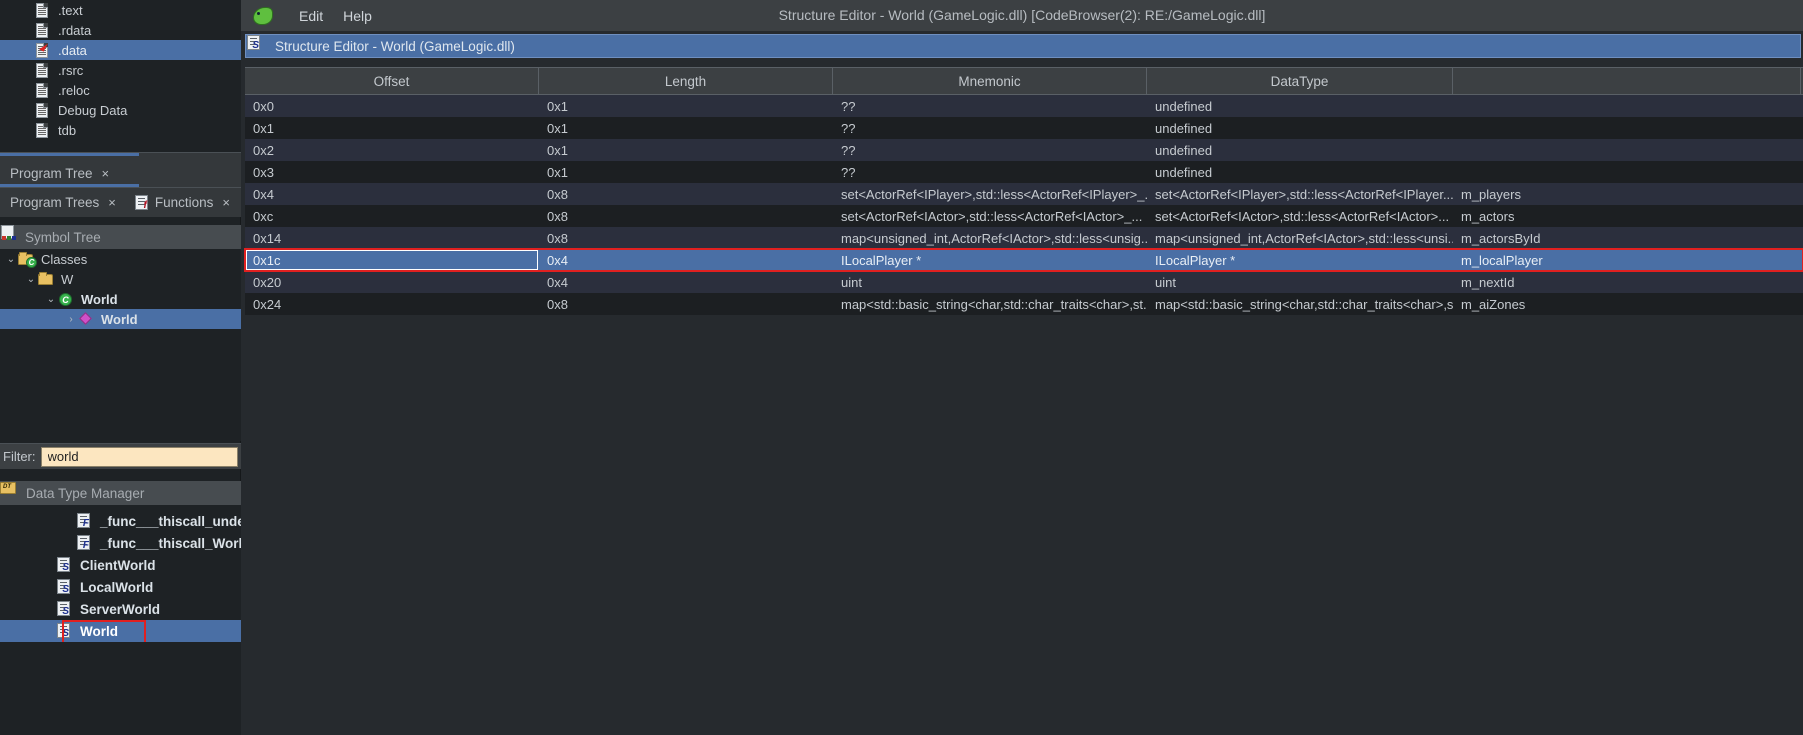  What do you see at coordinates (990, 260) in the screenshot?
I see `cell-mnemonic: ILocalPlayer *` at bounding box center [990, 260].